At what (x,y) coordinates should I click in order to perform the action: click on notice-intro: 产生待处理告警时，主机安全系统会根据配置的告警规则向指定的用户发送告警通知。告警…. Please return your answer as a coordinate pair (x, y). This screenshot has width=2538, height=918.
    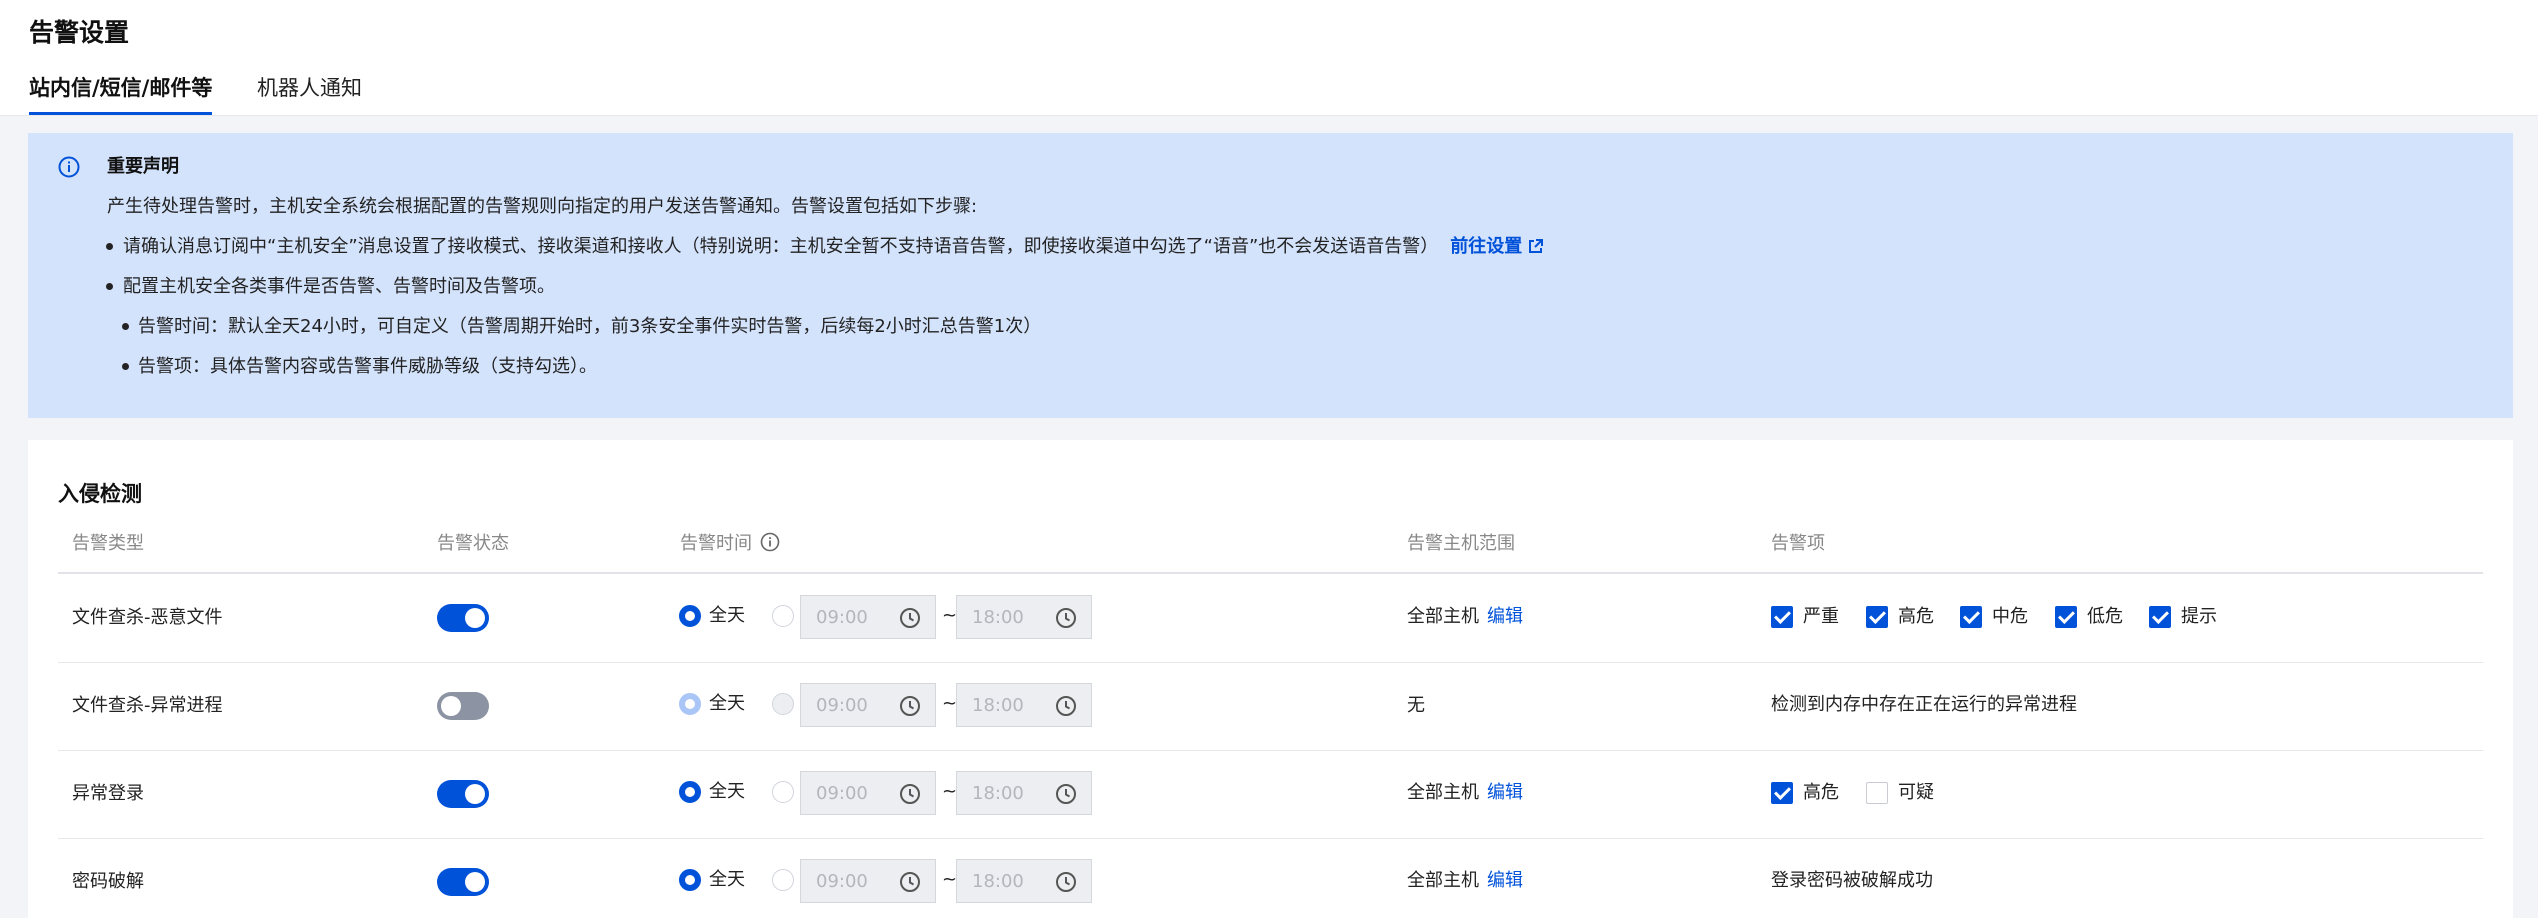
    Looking at the image, I should click on (542, 206).